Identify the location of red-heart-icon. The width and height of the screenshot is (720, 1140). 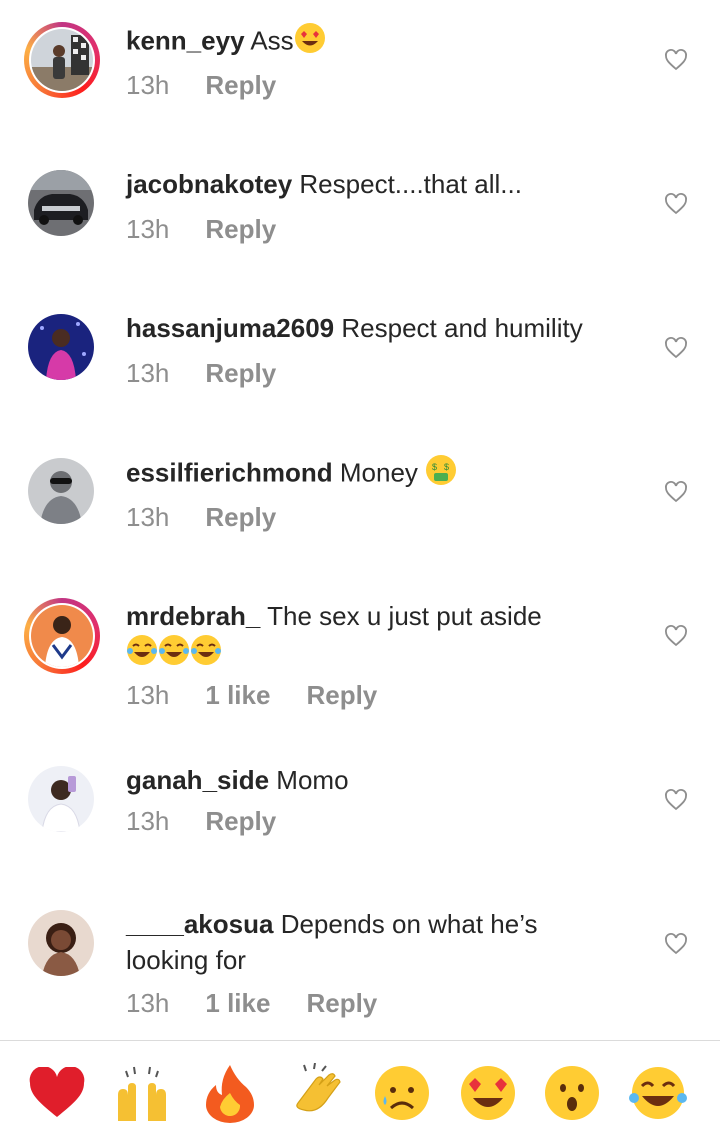
(57, 1093).